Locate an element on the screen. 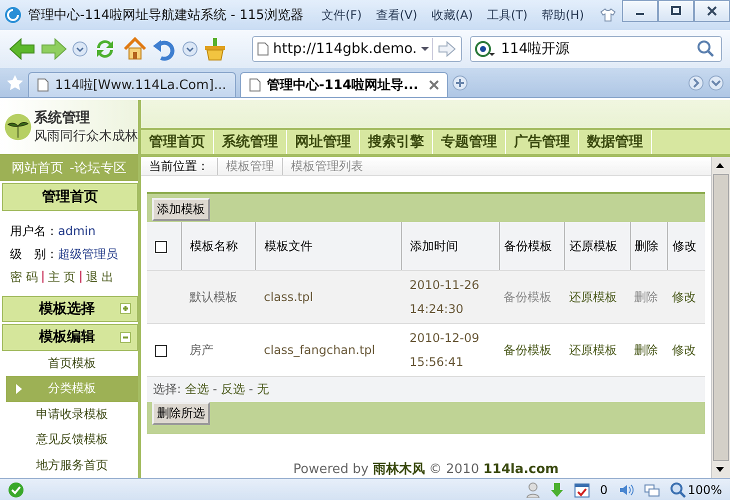  close-icon is located at coordinates (712, 11).